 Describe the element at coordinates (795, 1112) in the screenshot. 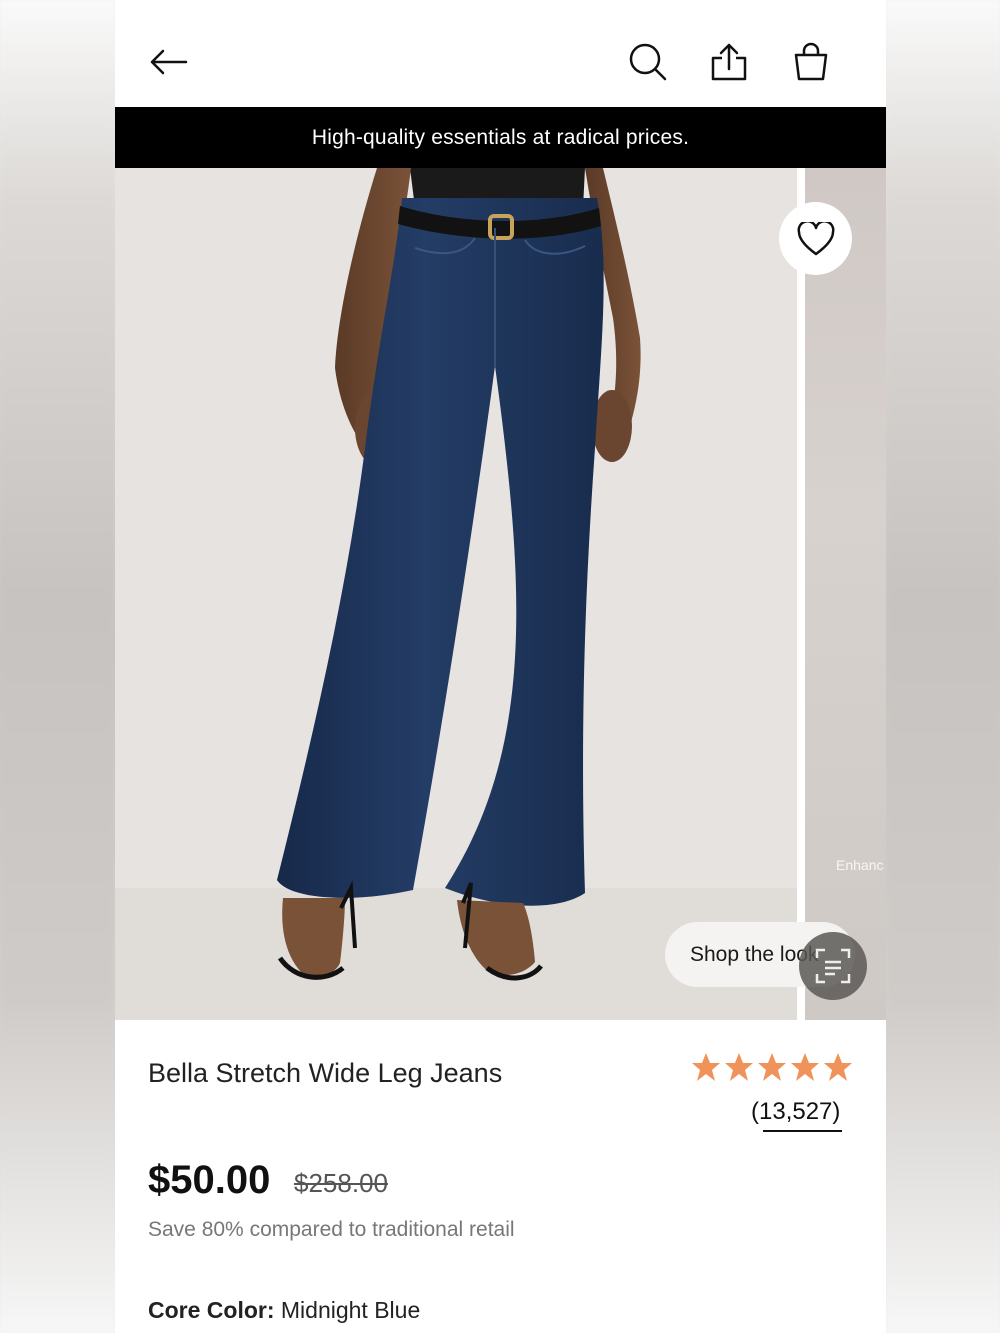

I see `review-count-link: (13,527)` at that location.